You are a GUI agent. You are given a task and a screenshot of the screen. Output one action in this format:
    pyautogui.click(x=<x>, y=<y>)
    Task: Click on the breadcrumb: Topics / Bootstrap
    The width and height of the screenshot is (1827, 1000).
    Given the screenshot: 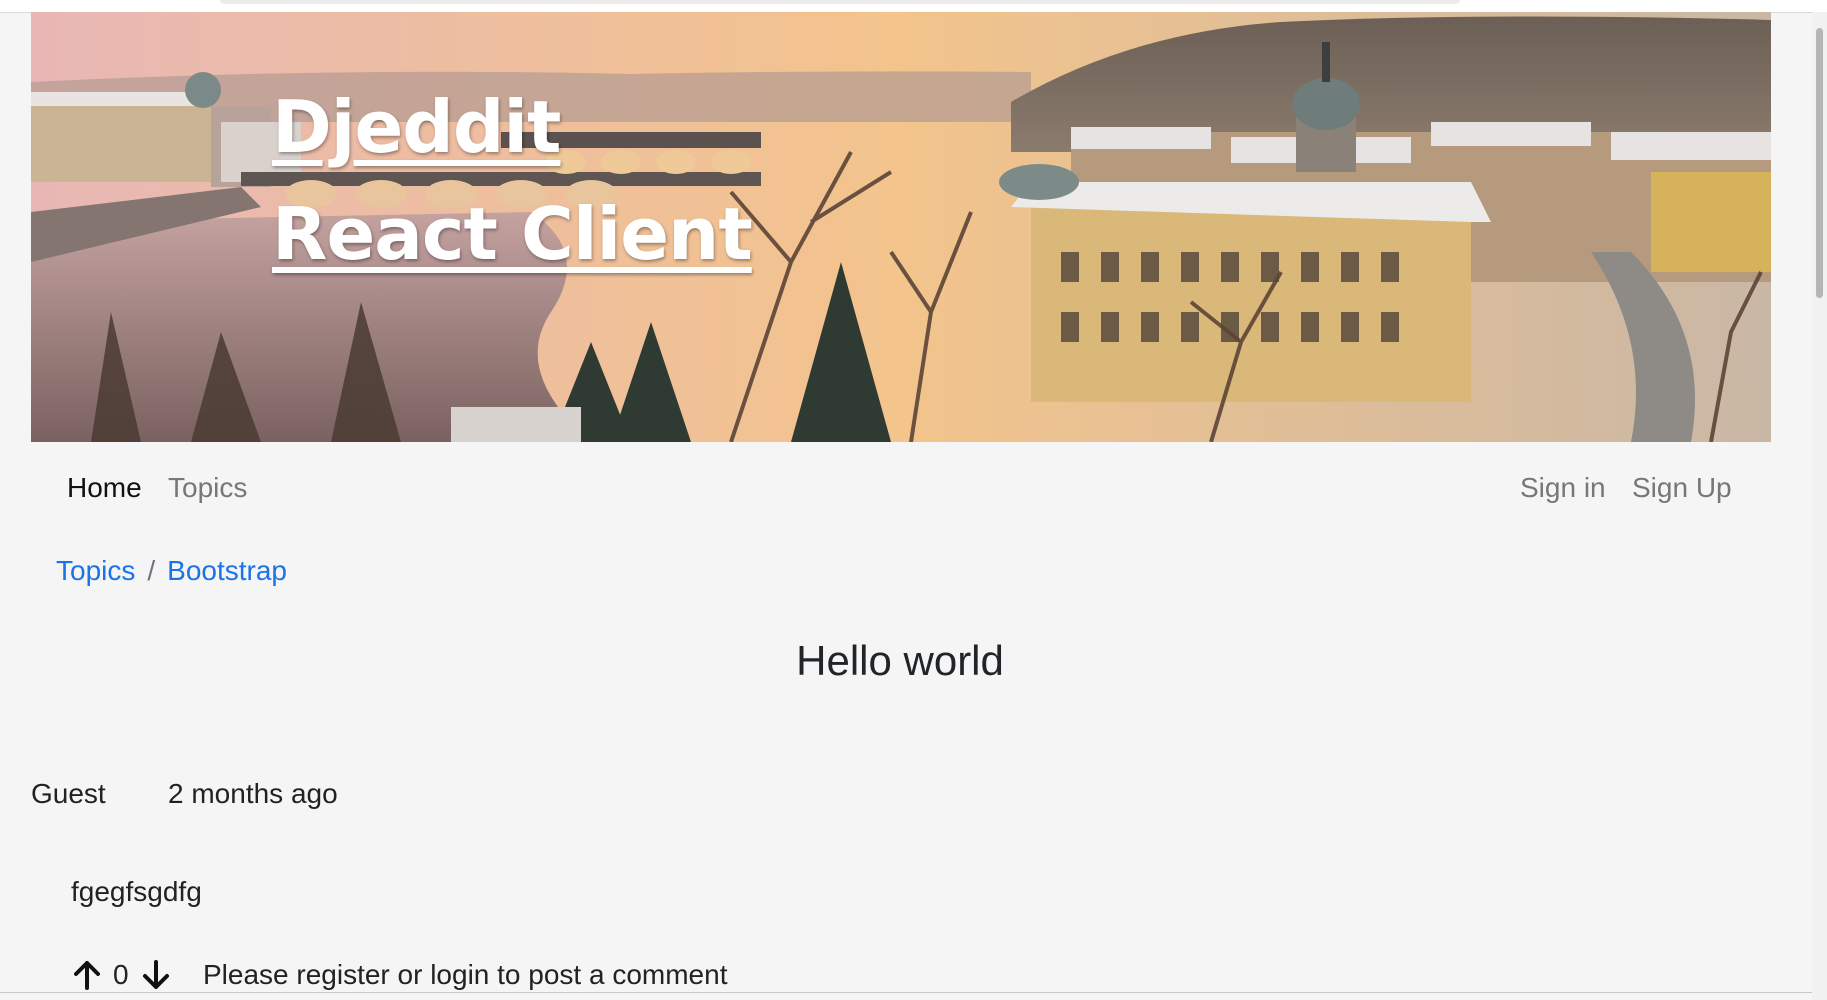 What is the action you would take?
    pyautogui.click(x=171, y=571)
    